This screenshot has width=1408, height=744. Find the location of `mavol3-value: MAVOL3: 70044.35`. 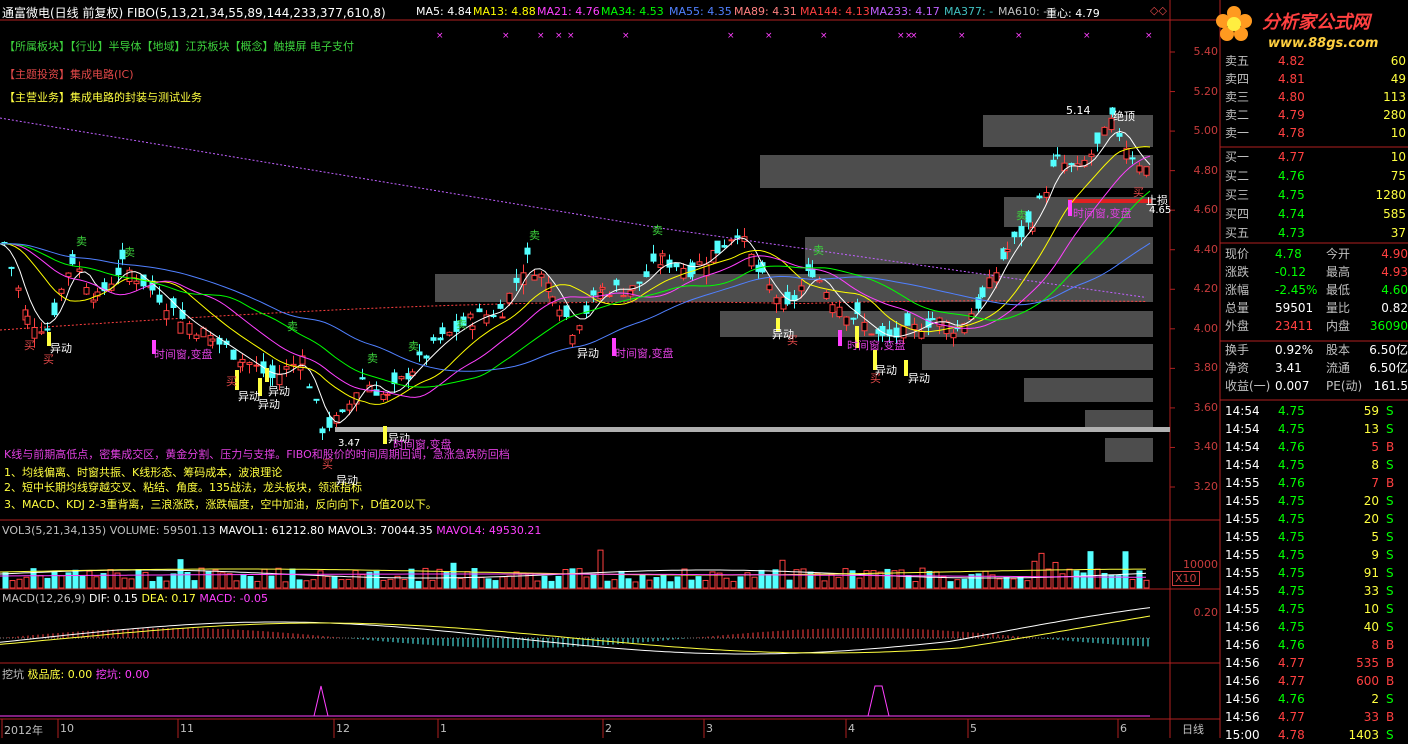

mavol3-value: MAVOL3: 70044.35 is located at coordinates (380, 530).